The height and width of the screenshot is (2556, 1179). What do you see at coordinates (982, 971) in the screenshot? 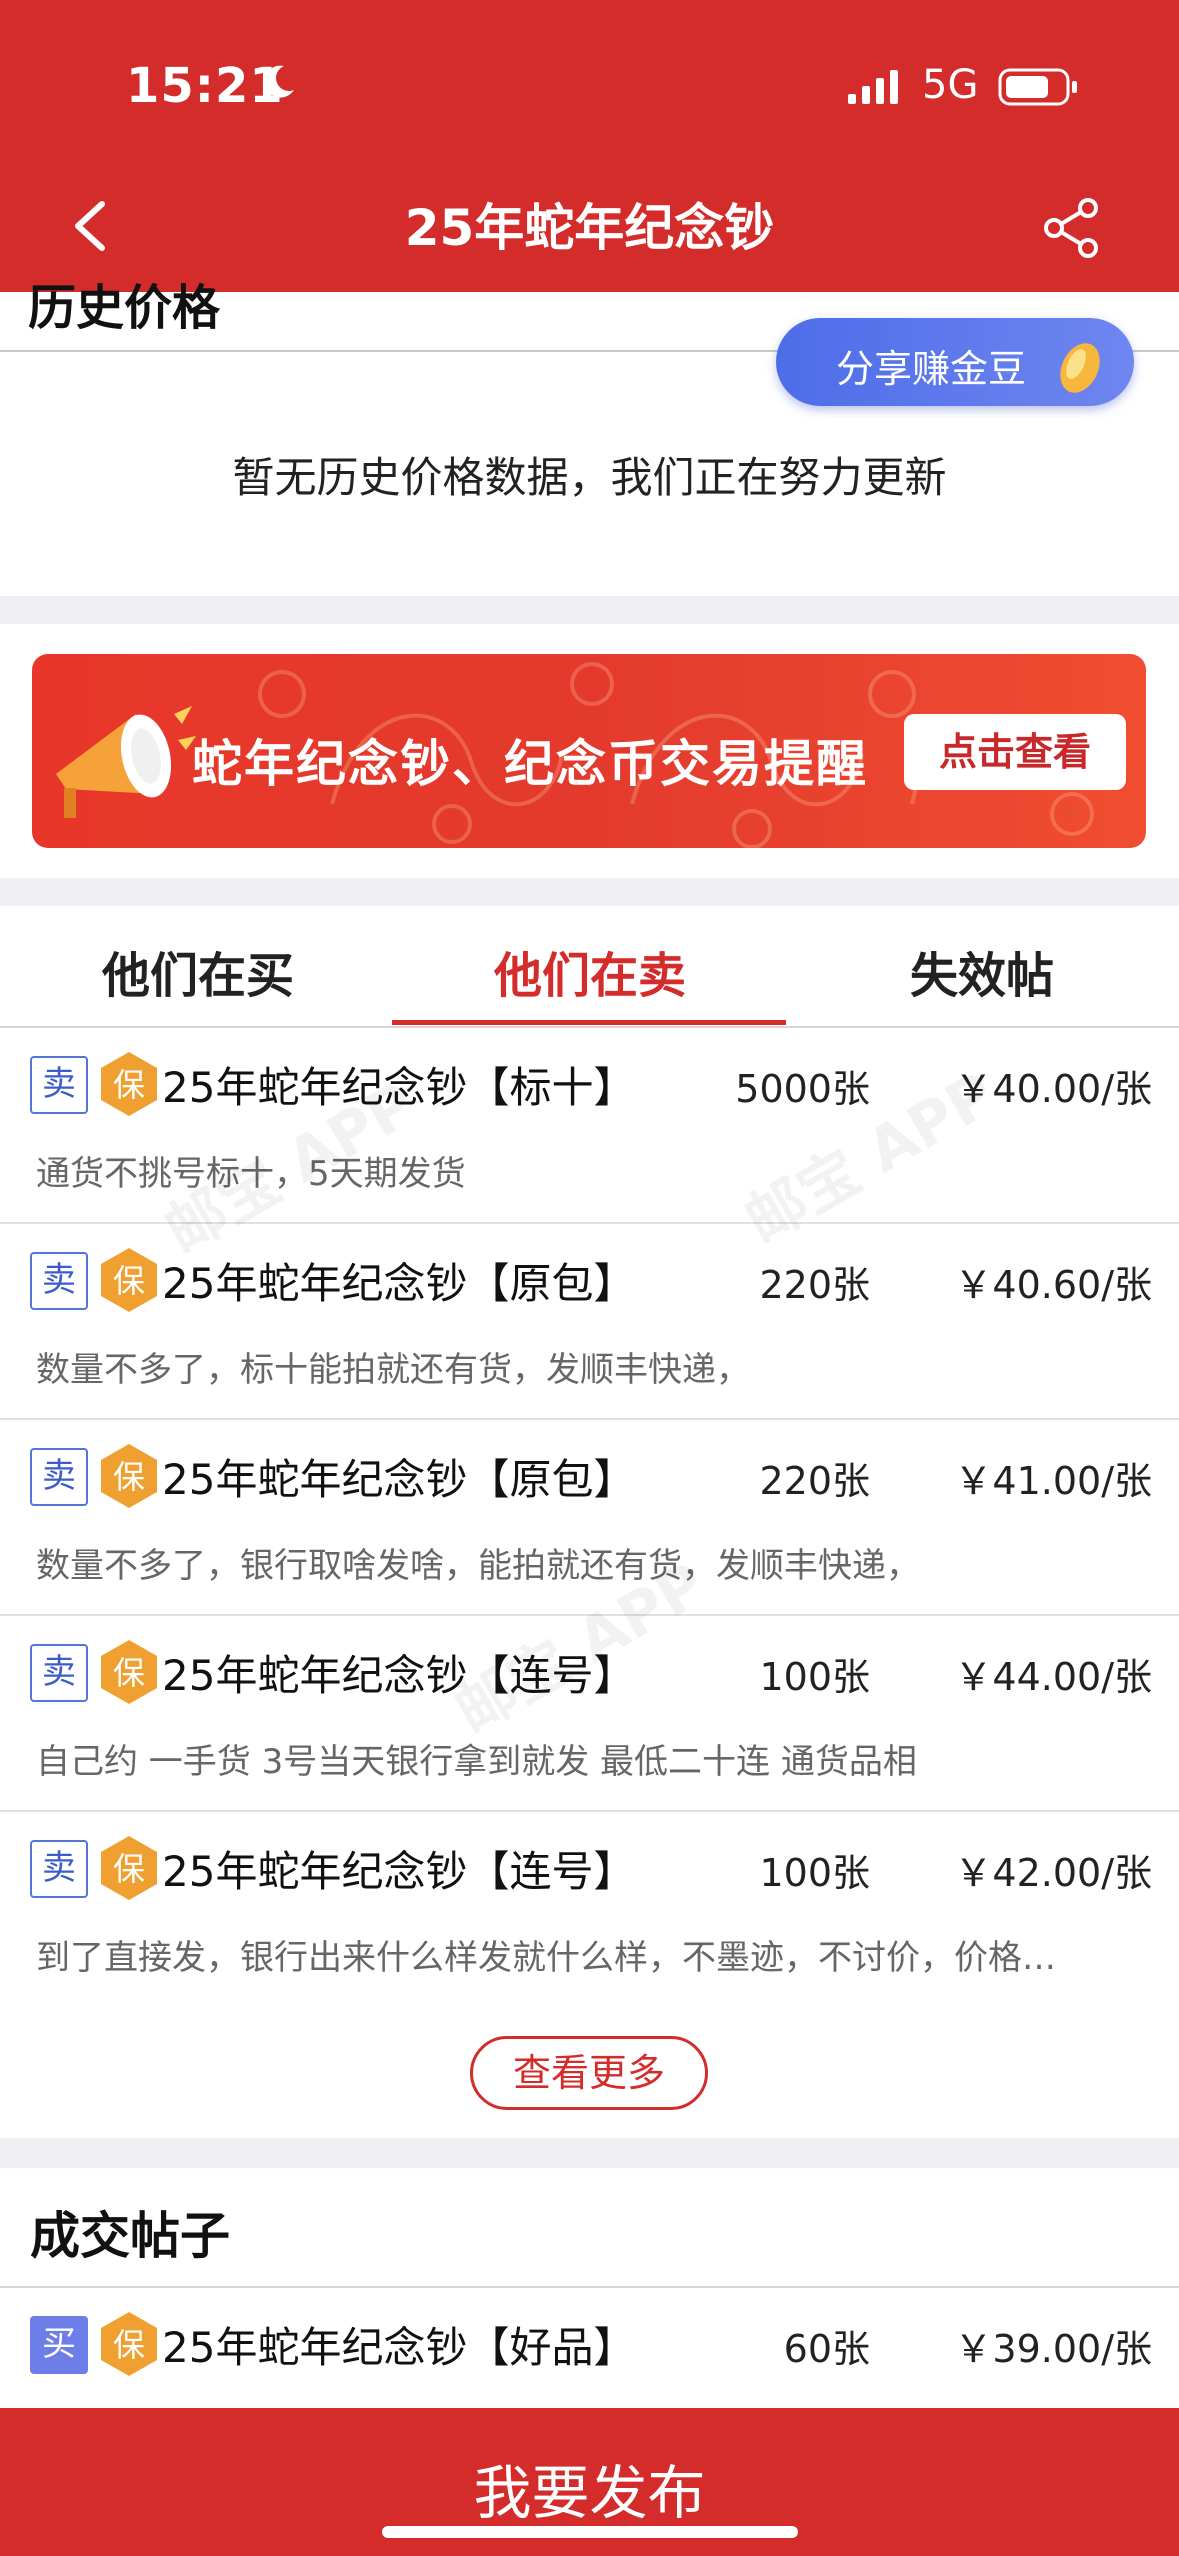
I see `tab-expired: 失效帖` at bounding box center [982, 971].